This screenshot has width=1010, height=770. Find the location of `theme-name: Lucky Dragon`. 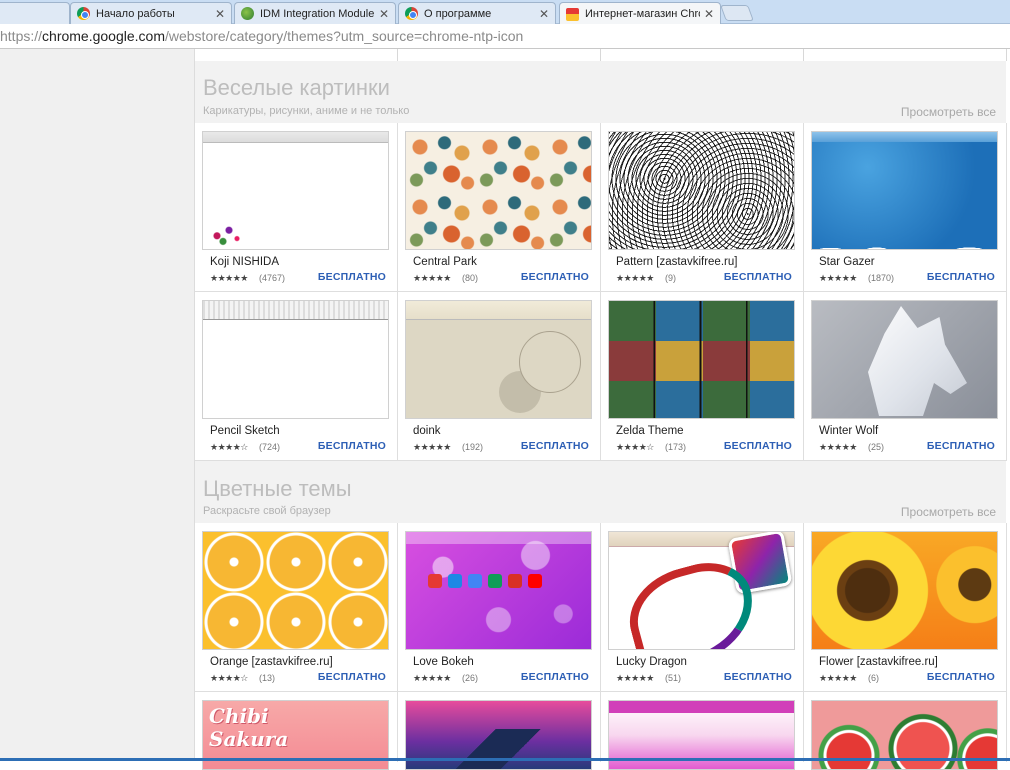

theme-name: Lucky Dragon is located at coordinates (651, 662).